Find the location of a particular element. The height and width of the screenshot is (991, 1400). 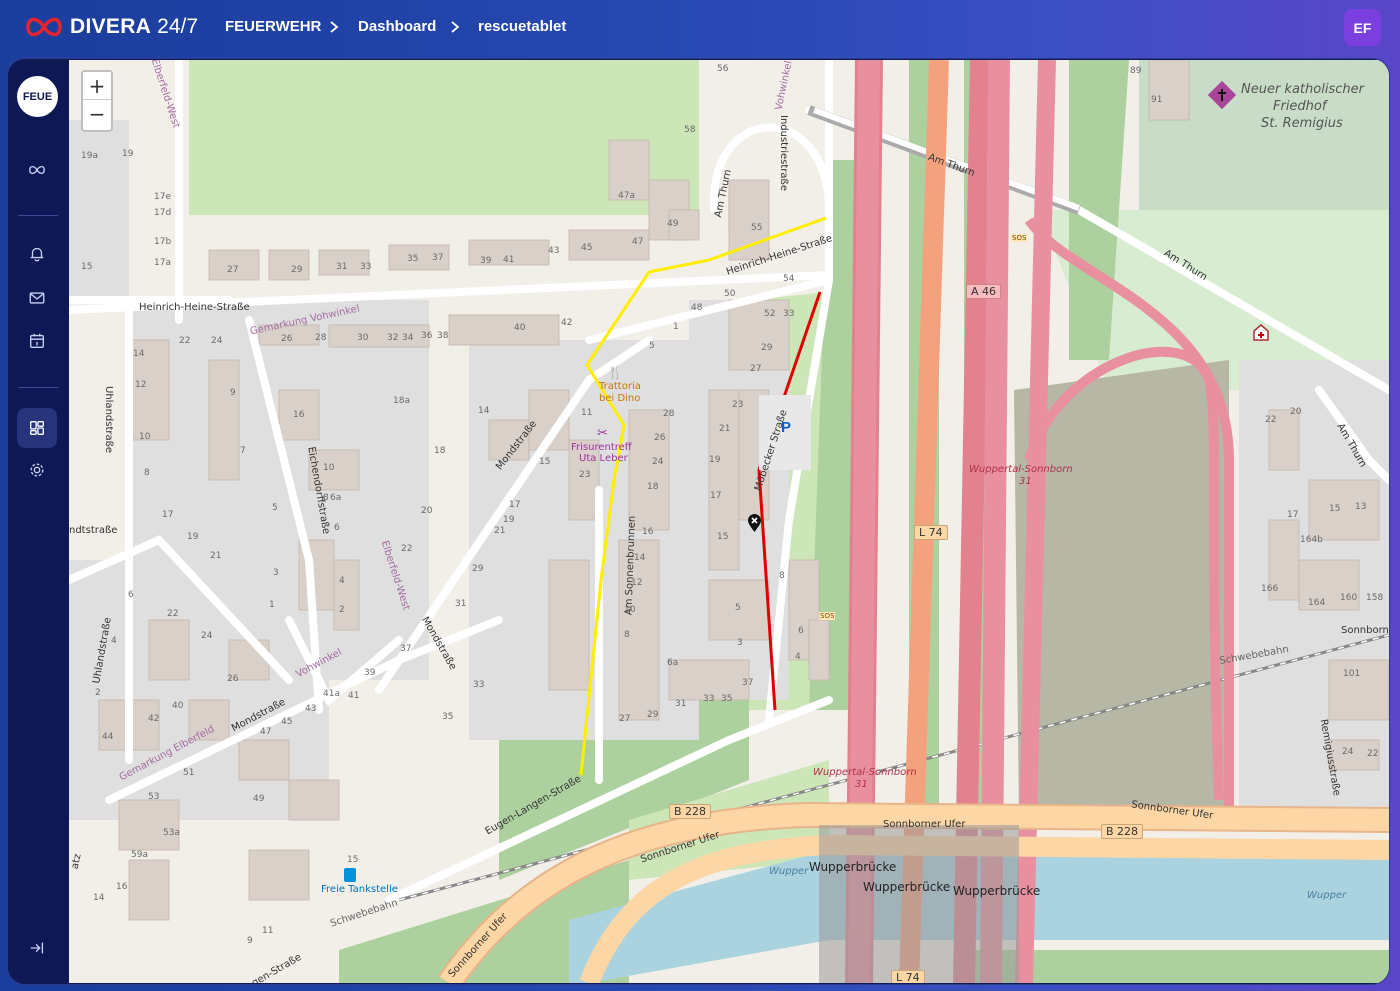

divera-logo: DIVERA 24/7 is located at coordinates (111, 27).